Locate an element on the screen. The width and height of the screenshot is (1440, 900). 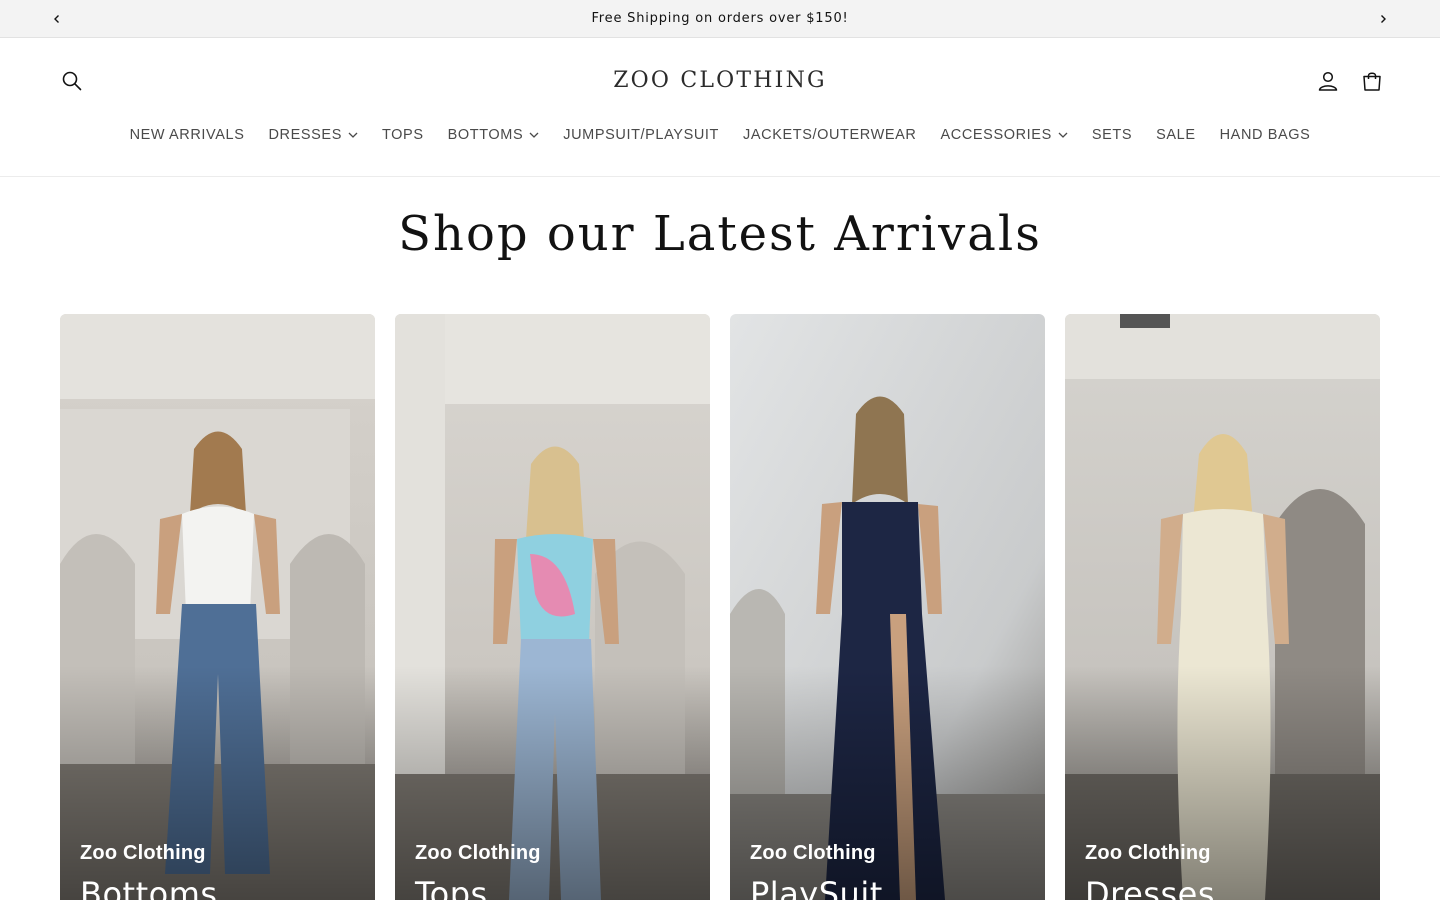
nav-item-tops: TOPS is located at coordinates (403, 135).